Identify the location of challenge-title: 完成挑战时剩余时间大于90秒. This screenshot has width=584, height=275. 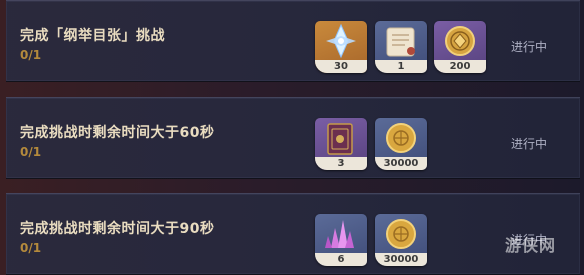
(117, 229).